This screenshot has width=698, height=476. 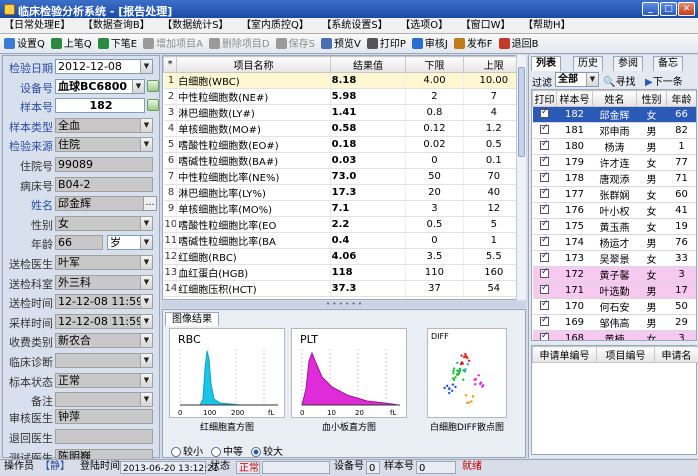 I want to click on tab-image-results: 图像结果, so click(x=192, y=319).